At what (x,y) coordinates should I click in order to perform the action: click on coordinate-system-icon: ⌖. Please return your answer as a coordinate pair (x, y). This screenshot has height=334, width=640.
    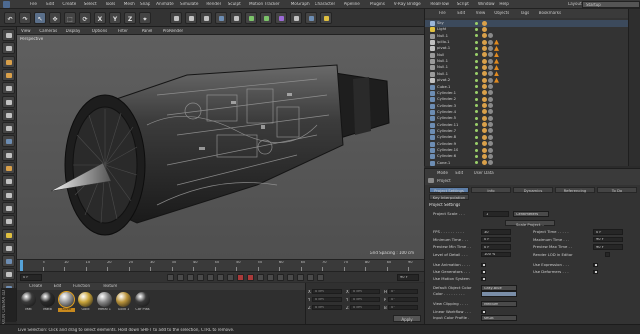
    Looking at the image, I should click on (145, 18).